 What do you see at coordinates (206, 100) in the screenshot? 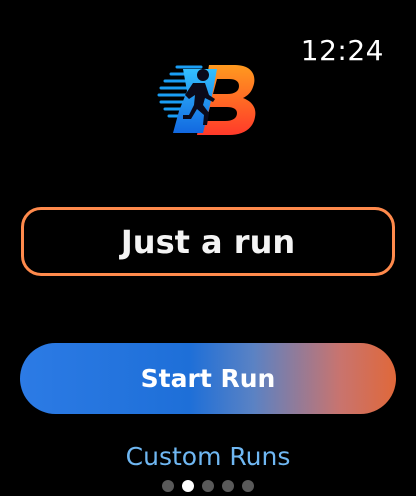
I see `runner-b-logo-icon` at bounding box center [206, 100].